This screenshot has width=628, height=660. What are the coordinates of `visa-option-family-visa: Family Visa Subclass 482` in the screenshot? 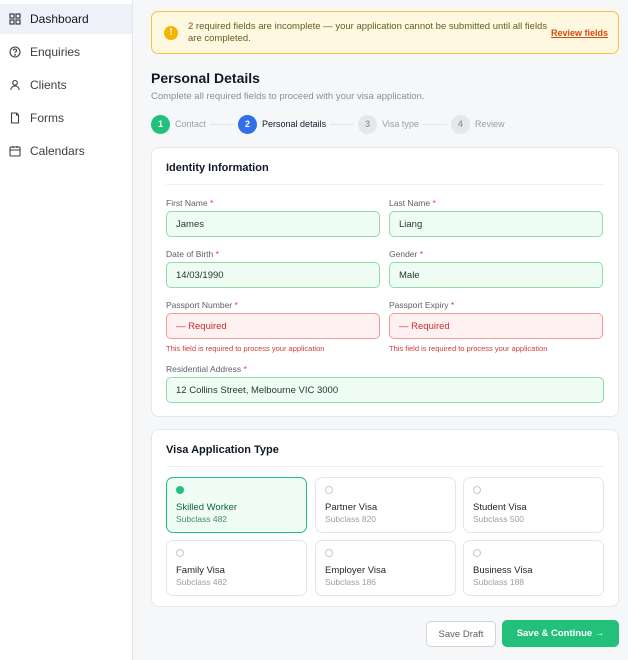 It's located at (236, 568).